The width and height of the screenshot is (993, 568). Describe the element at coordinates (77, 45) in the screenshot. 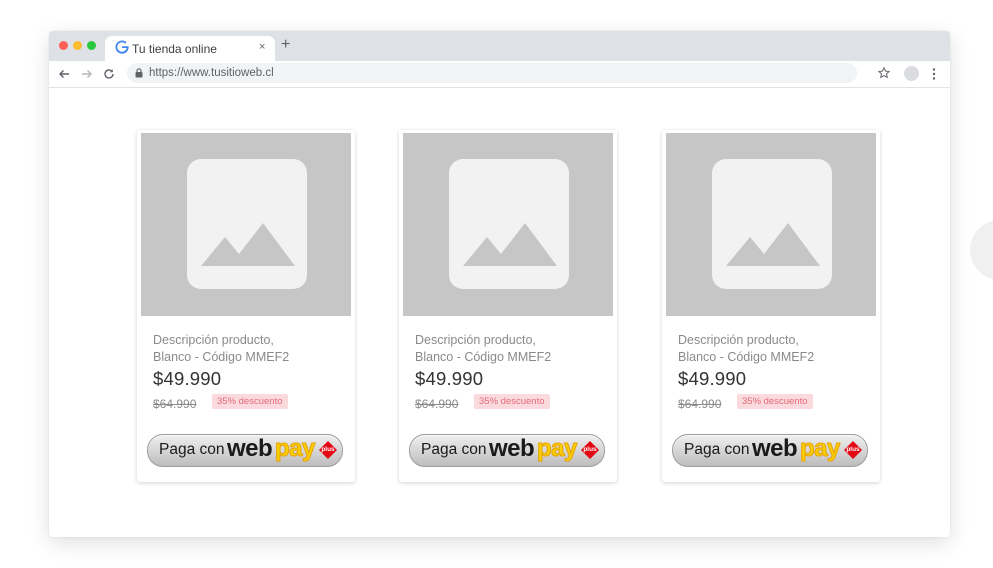

I see `minimize-window-button` at that location.